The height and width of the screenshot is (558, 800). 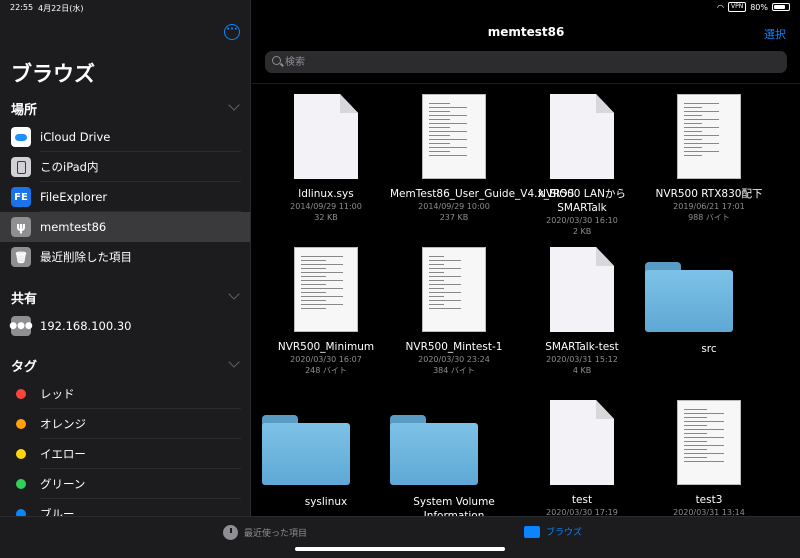 What do you see at coordinates (326, 194) in the screenshot?
I see `item-name: ldlinux.sys` at bounding box center [326, 194].